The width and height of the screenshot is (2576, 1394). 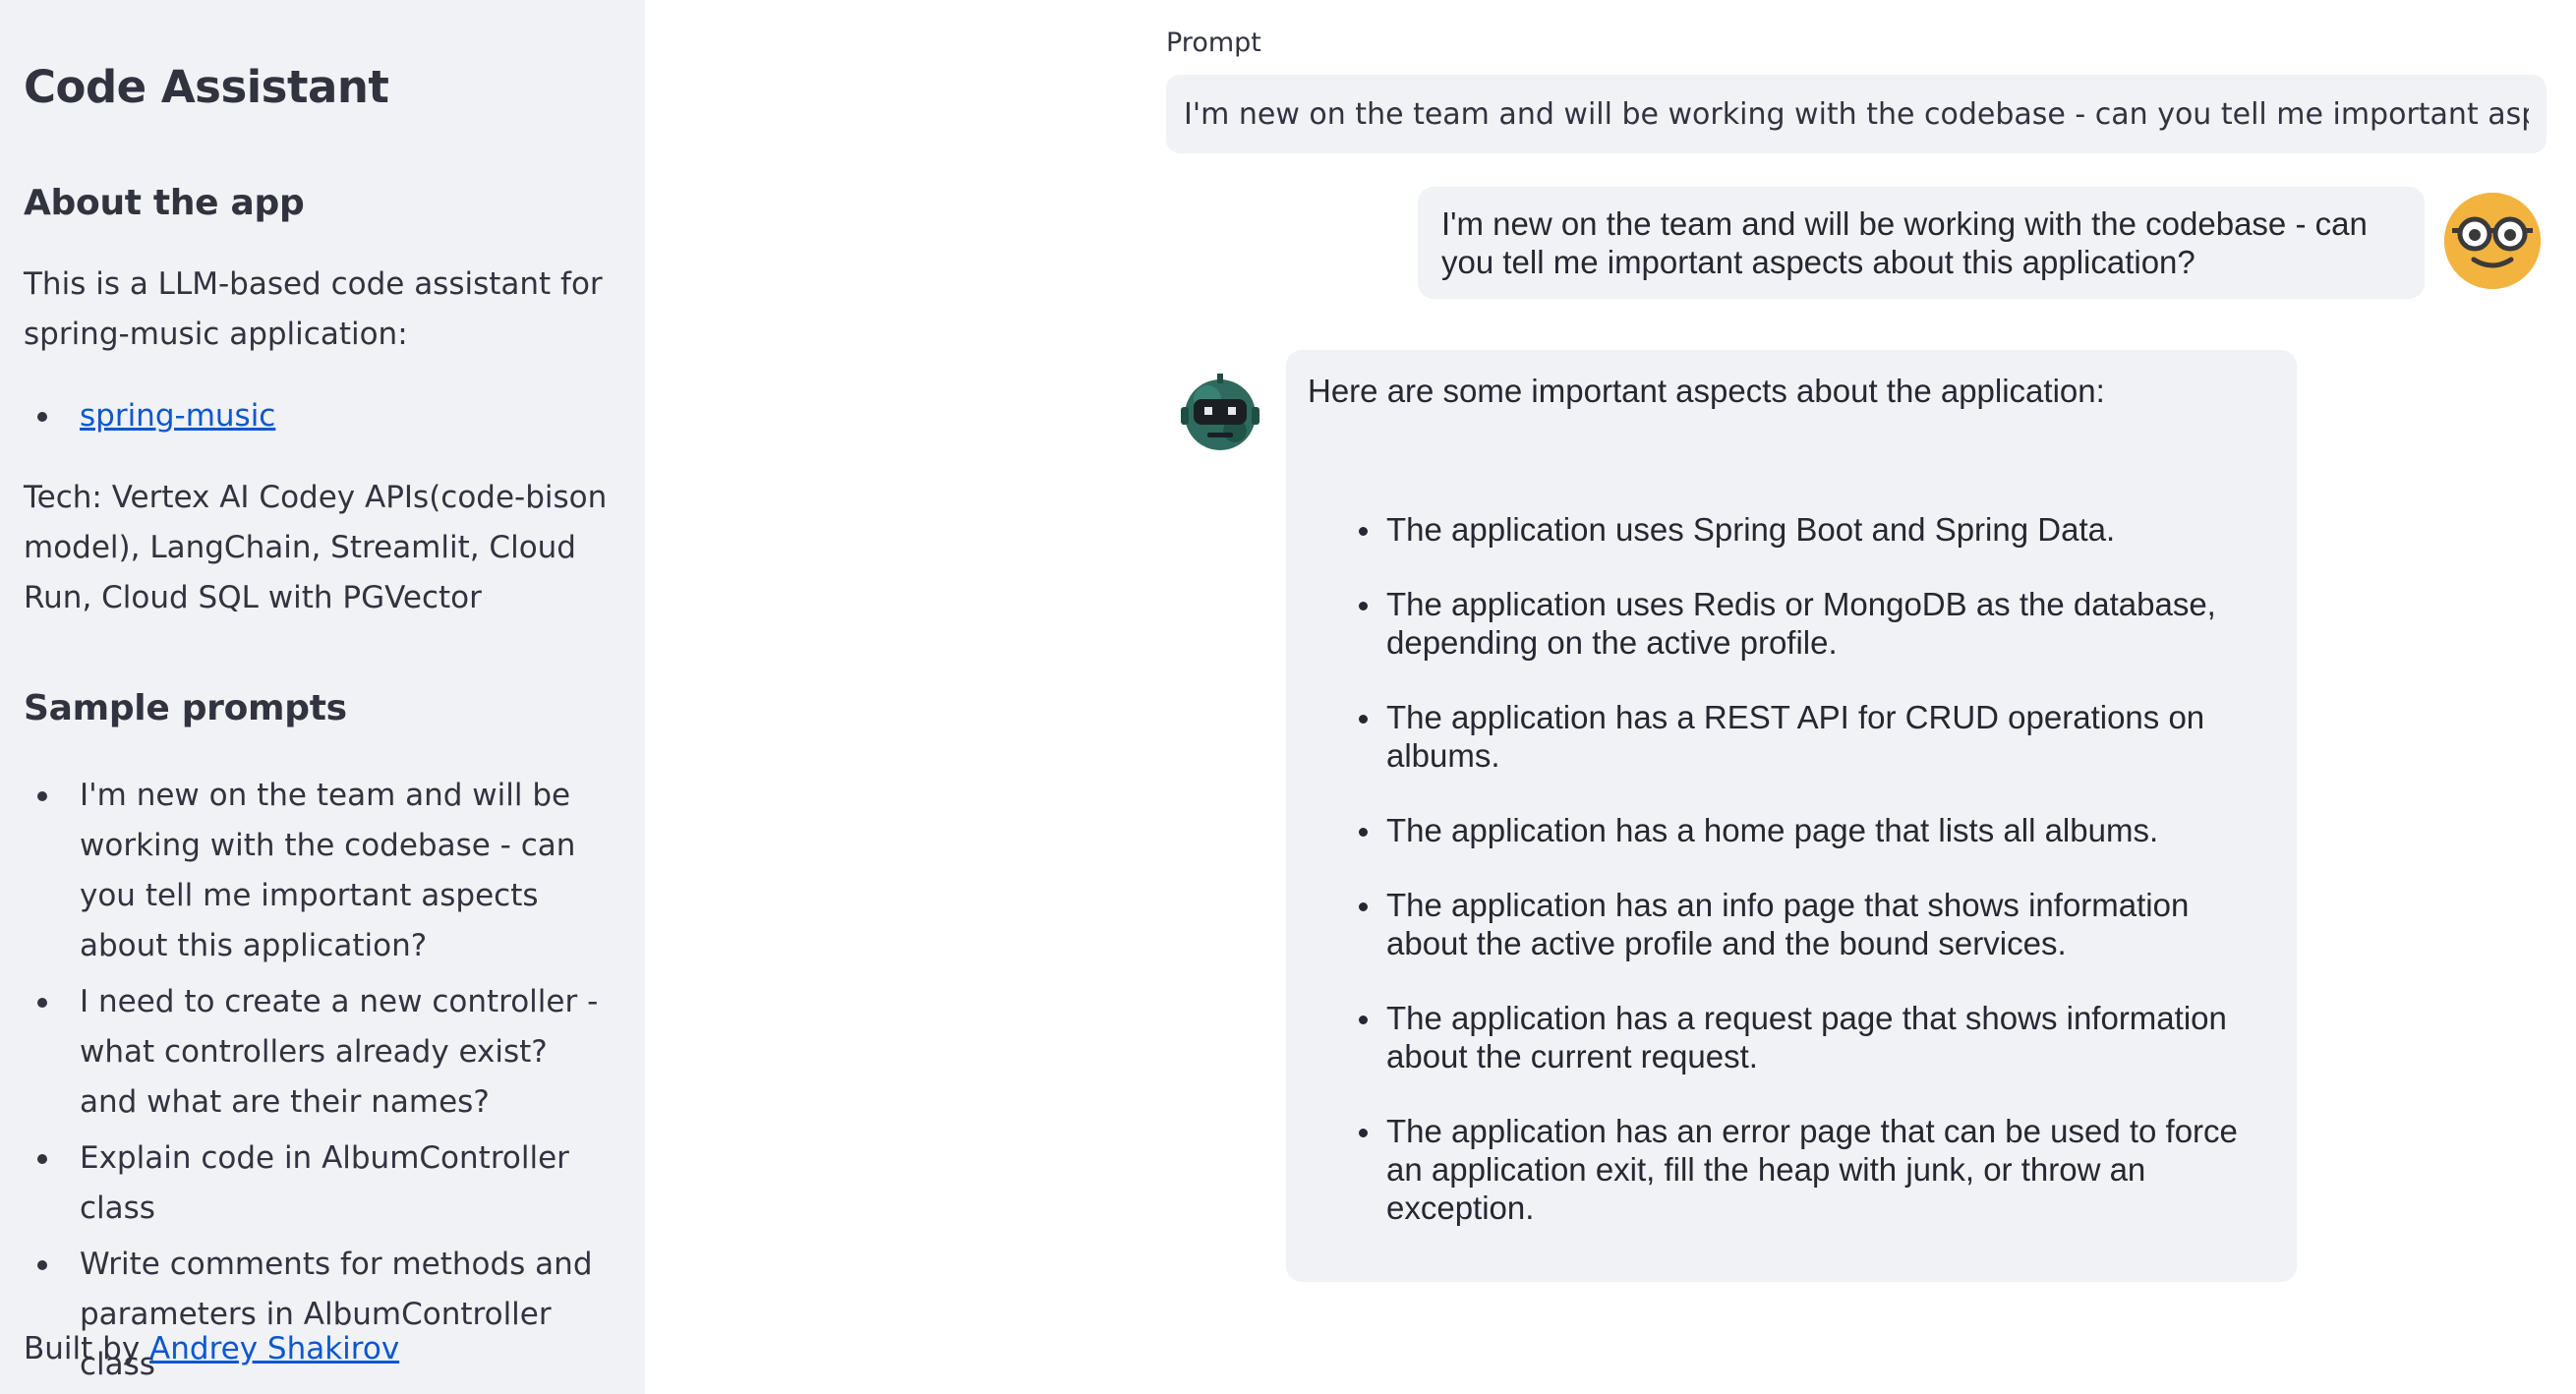 What do you see at coordinates (164, 203) in the screenshot?
I see `about-heading: About the app` at bounding box center [164, 203].